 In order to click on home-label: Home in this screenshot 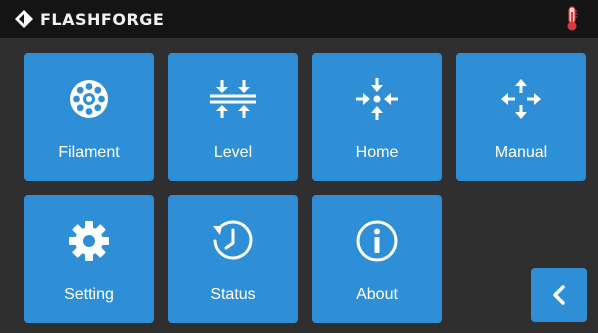, I will do `click(377, 152)`.